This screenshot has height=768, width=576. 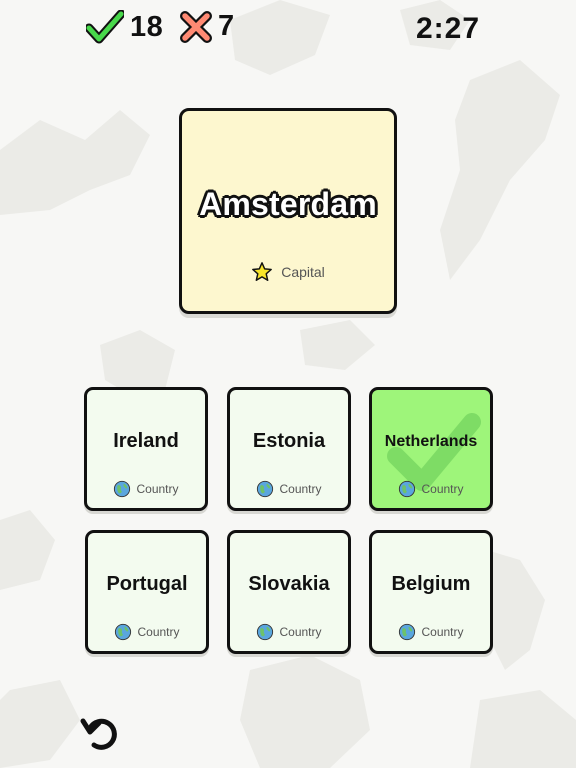 I want to click on answer-card-ireland: Ireland Country, so click(x=146, y=449).